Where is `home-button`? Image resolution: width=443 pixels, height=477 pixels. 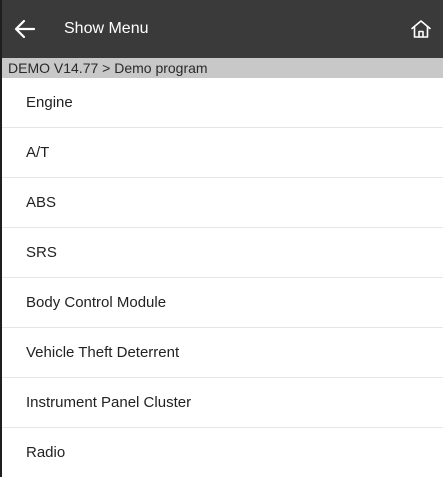 home-button is located at coordinates (421, 29).